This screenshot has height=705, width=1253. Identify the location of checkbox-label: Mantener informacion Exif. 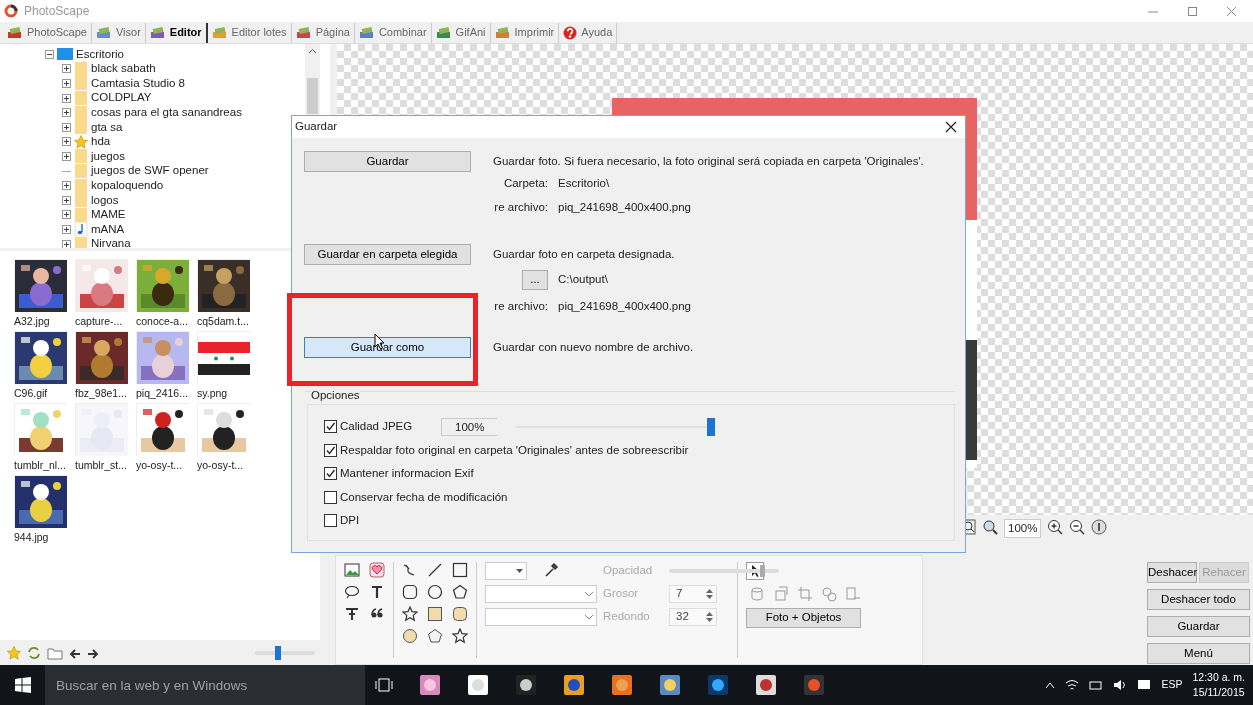
(407, 474).